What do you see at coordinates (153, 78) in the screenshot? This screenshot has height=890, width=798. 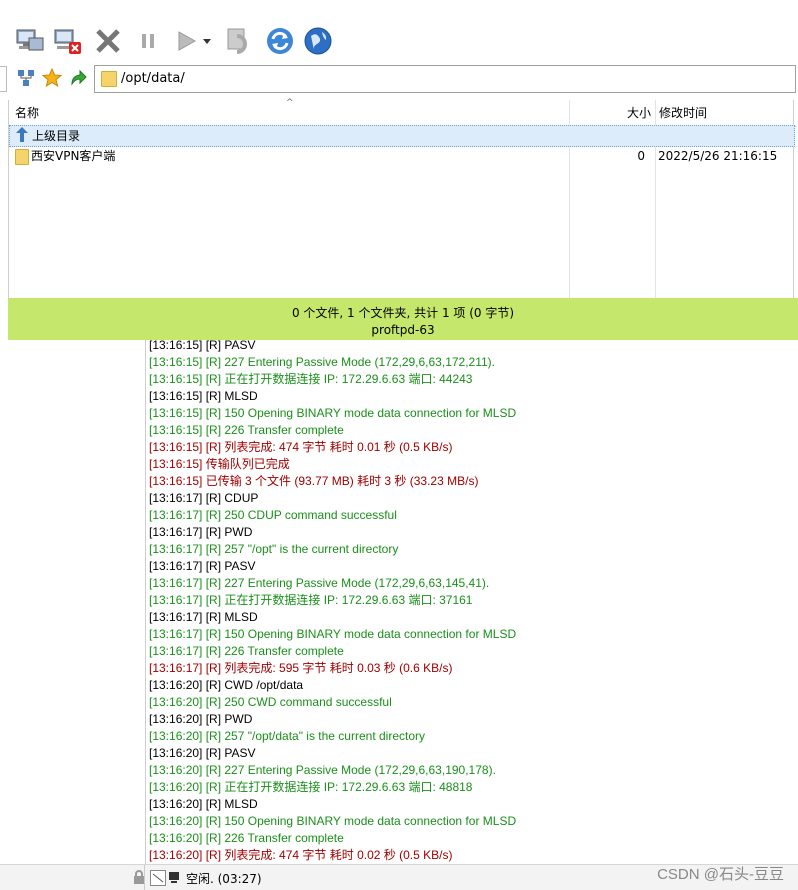 I see `path-text: /opt/data/` at bounding box center [153, 78].